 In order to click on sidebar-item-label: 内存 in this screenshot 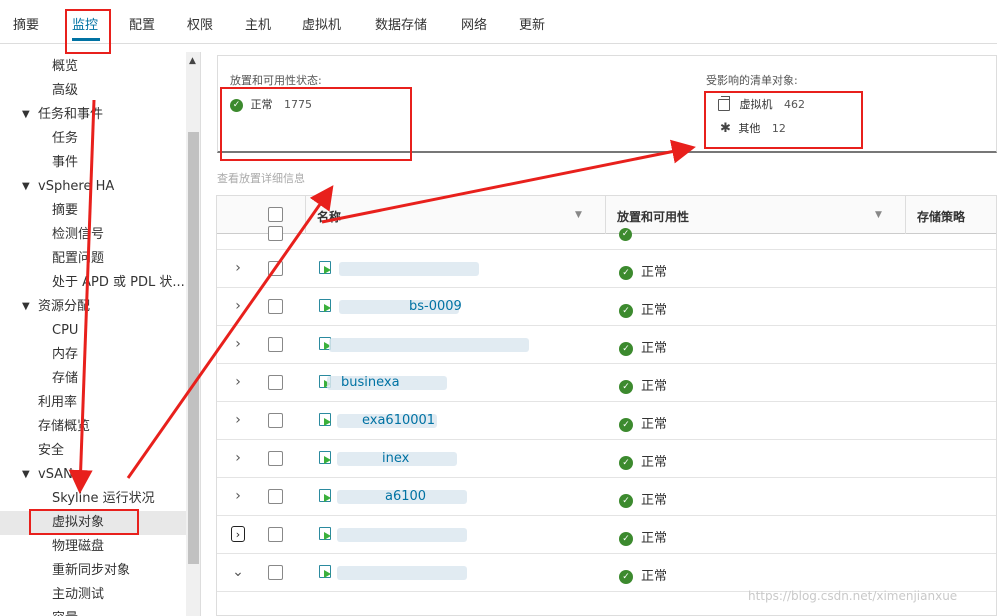, I will do `click(65, 354)`.